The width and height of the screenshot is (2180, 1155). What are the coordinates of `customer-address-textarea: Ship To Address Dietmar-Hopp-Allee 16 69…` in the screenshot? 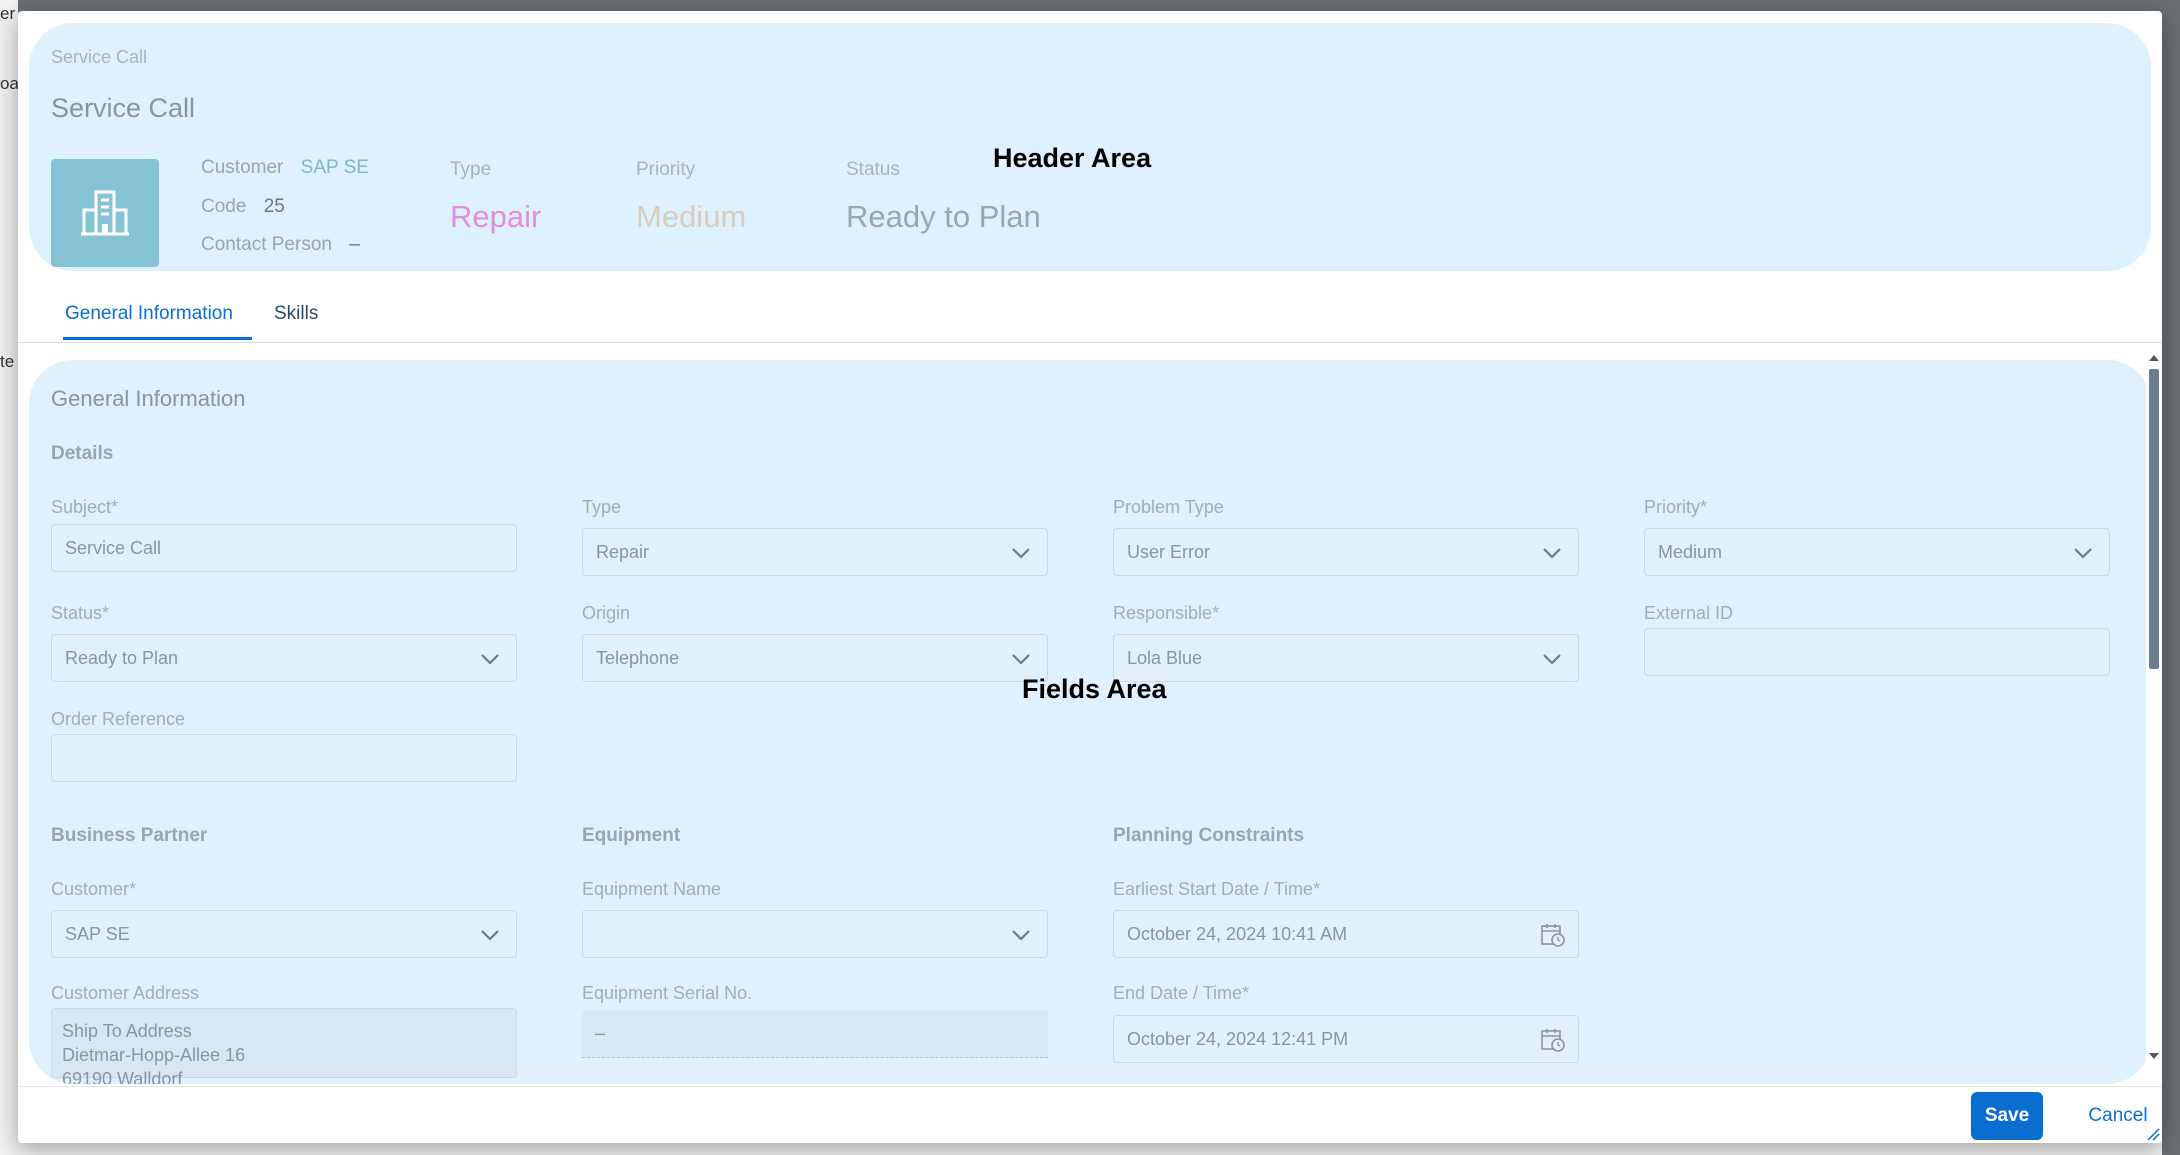 It's located at (284, 1046).